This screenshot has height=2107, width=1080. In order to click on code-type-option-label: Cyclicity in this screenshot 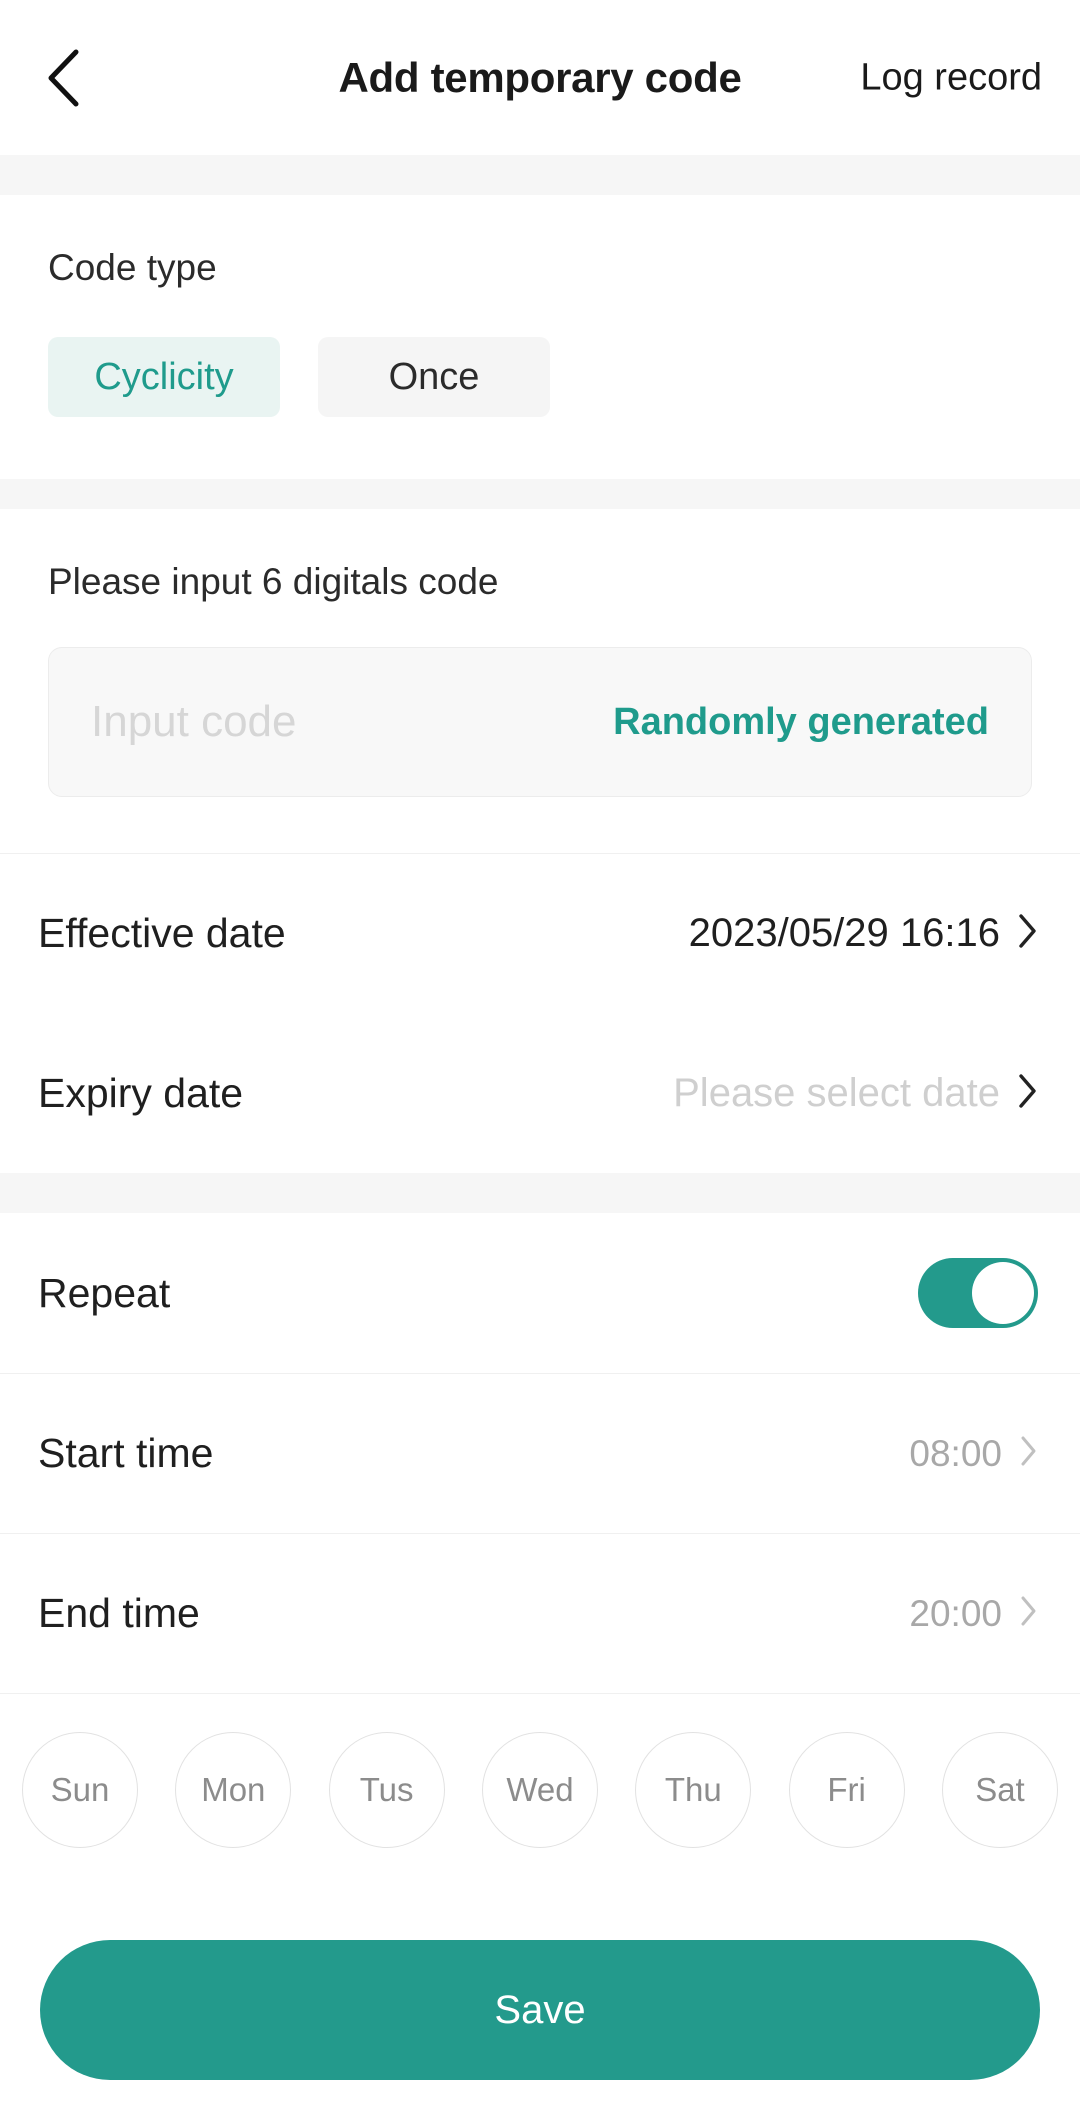, I will do `click(164, 376)`.